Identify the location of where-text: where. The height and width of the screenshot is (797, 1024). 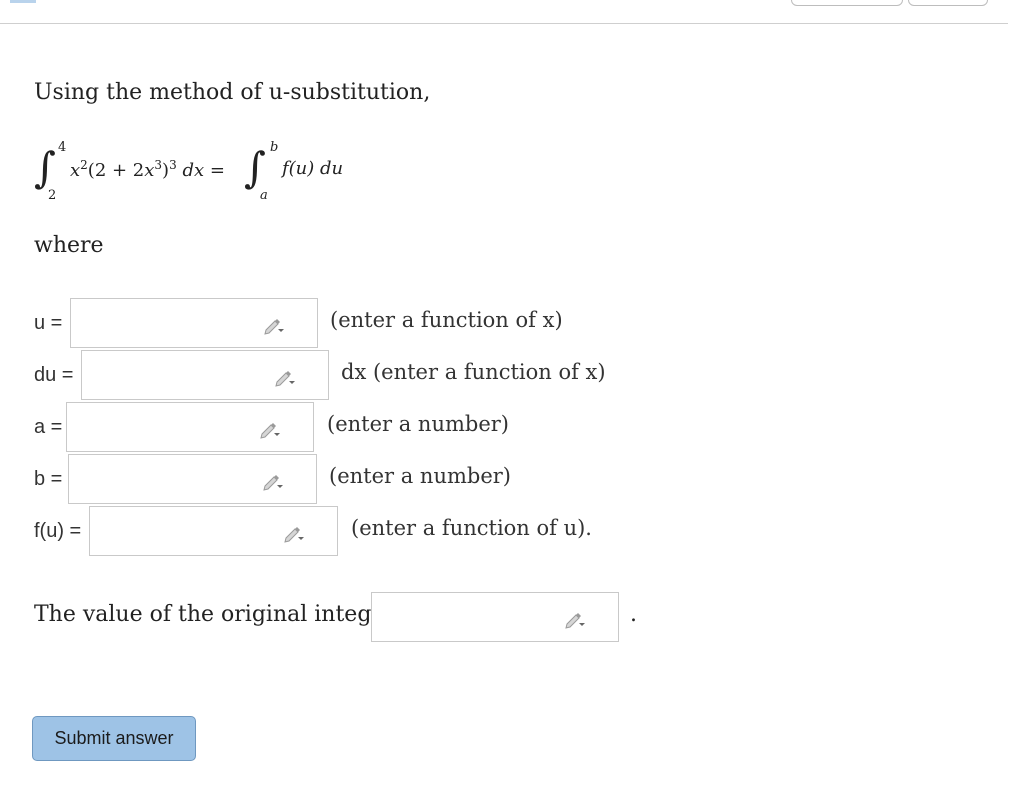
(69, 245).